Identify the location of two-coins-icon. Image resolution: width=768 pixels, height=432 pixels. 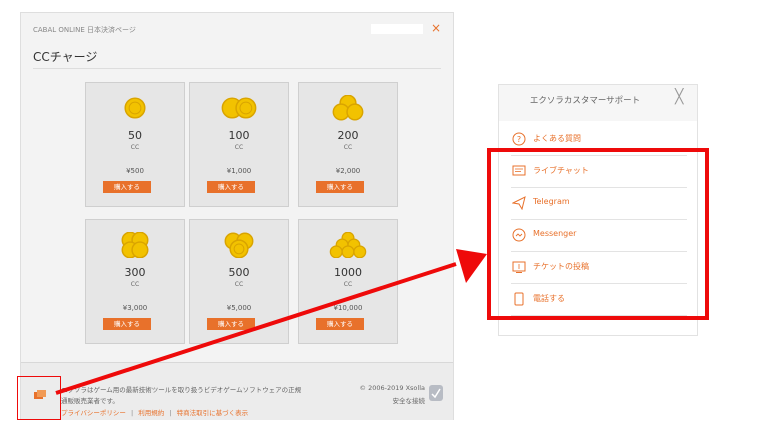
(239, 108).